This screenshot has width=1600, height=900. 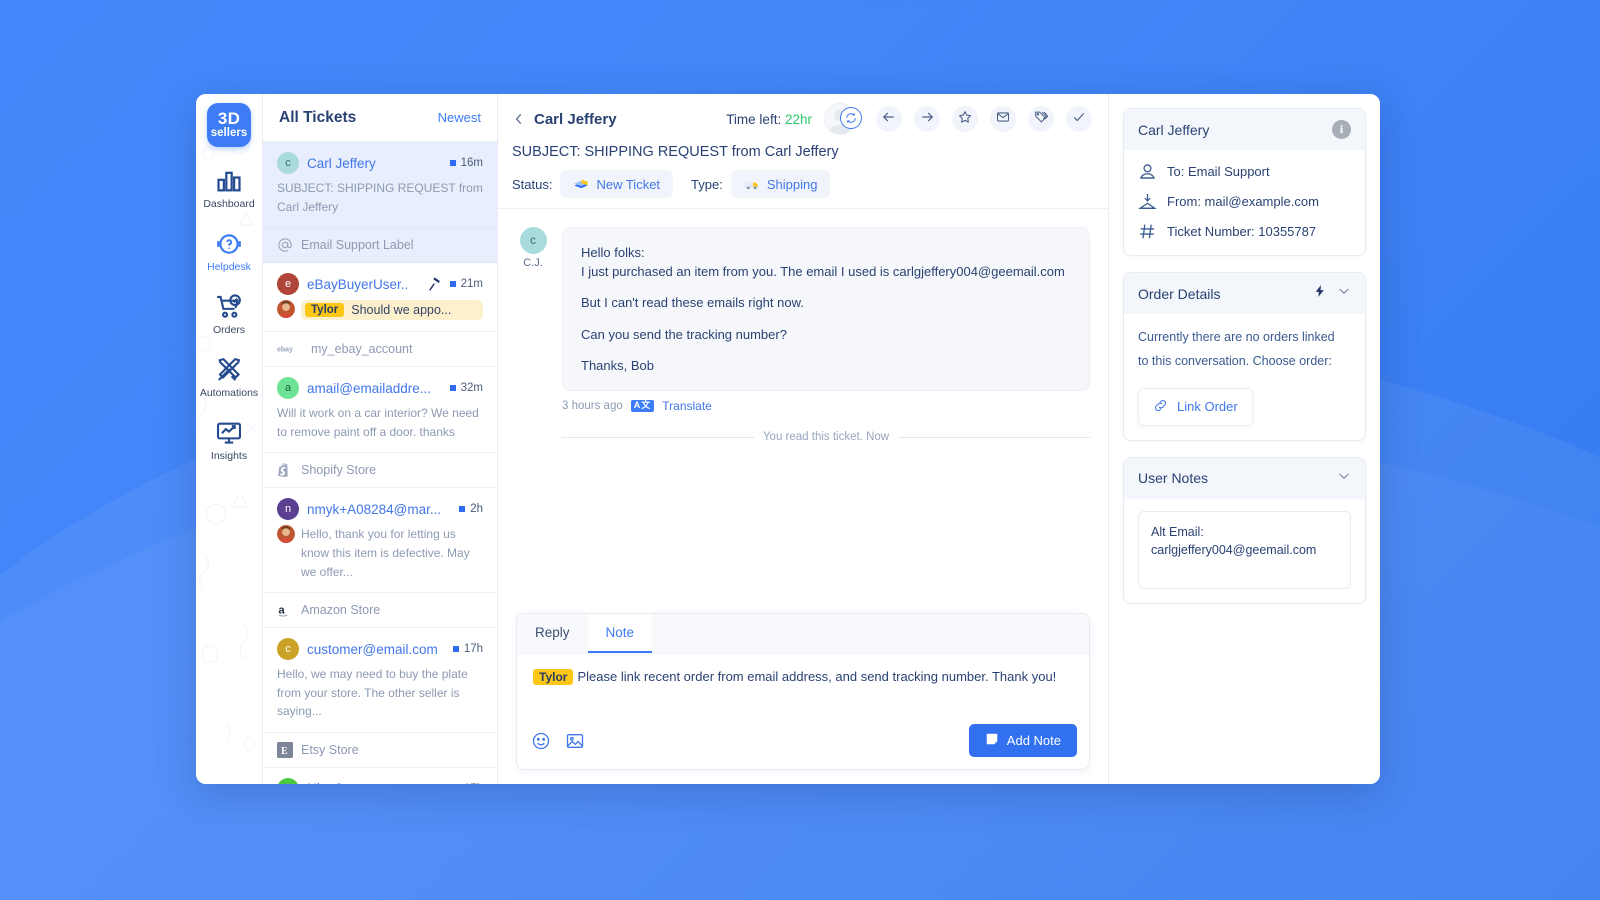 I want to click on star-icon, so click(x=965, y=119).